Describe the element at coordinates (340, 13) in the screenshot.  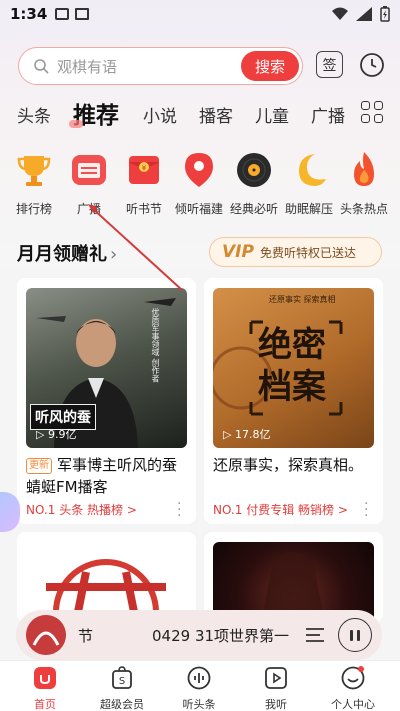
I see `wifi-icon` at that location.